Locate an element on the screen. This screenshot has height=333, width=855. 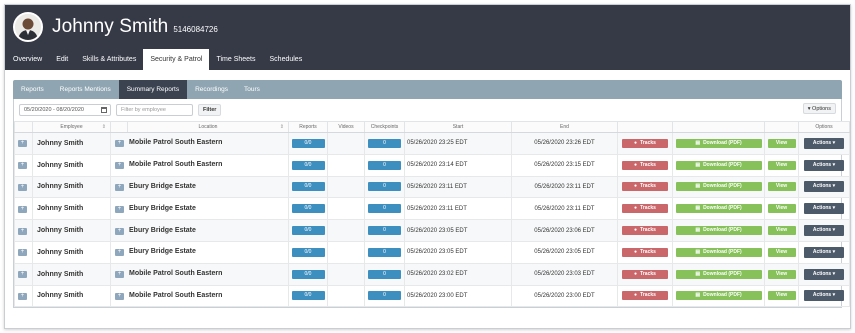
col-end: End is located at coordinates (564, 127).